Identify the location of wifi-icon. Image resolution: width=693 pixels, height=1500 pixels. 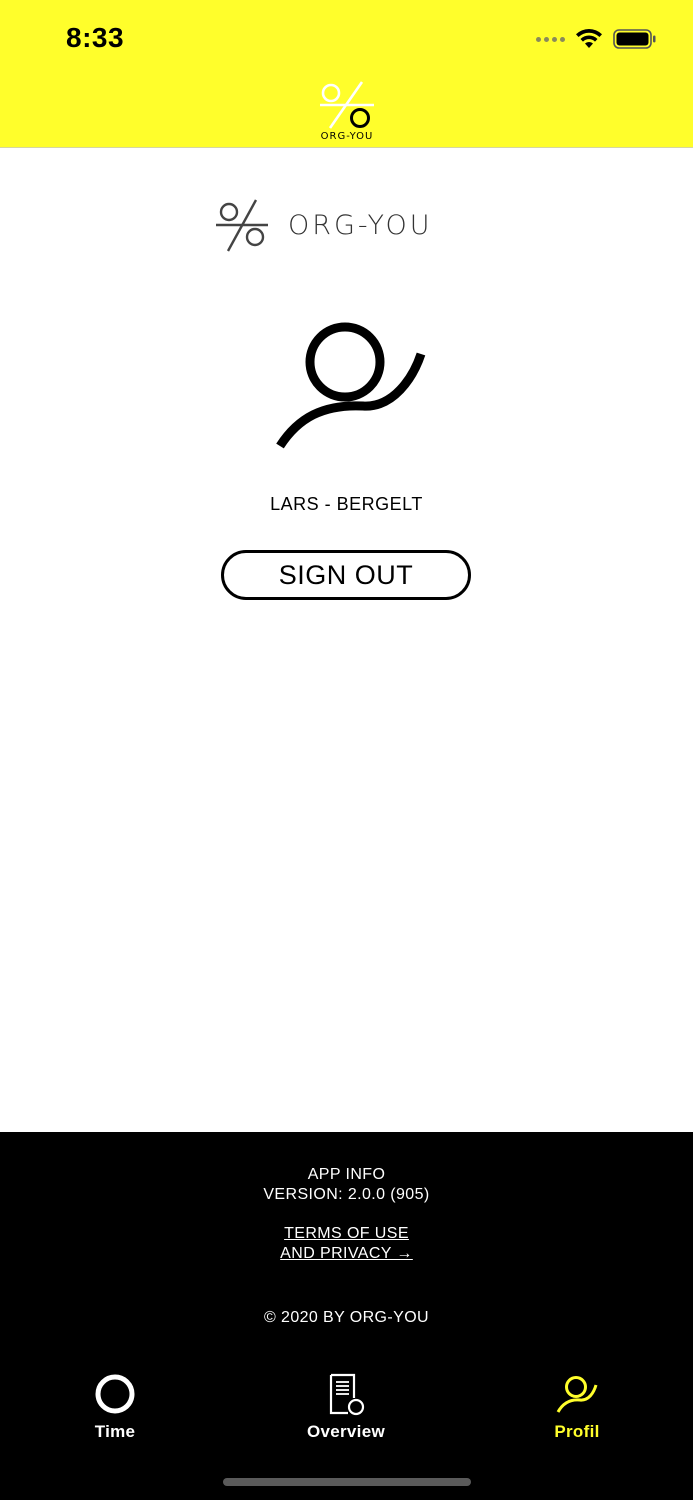
(589, 38).